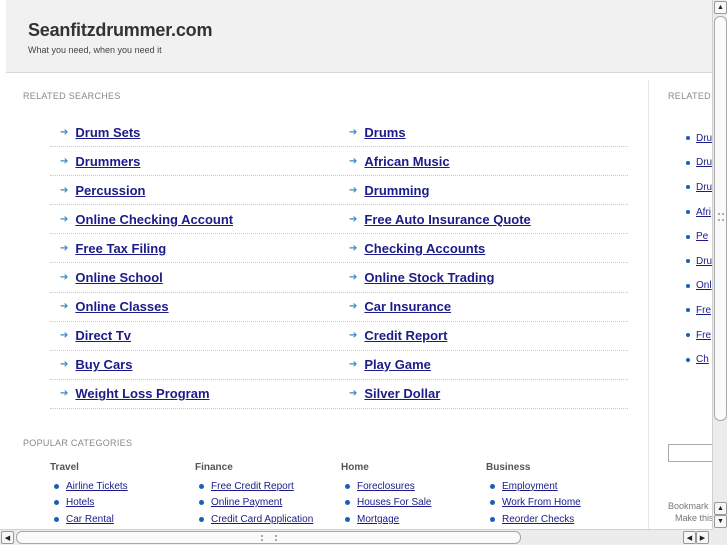  I want to click on scroll-left-button: ◀, so click(7, 537).